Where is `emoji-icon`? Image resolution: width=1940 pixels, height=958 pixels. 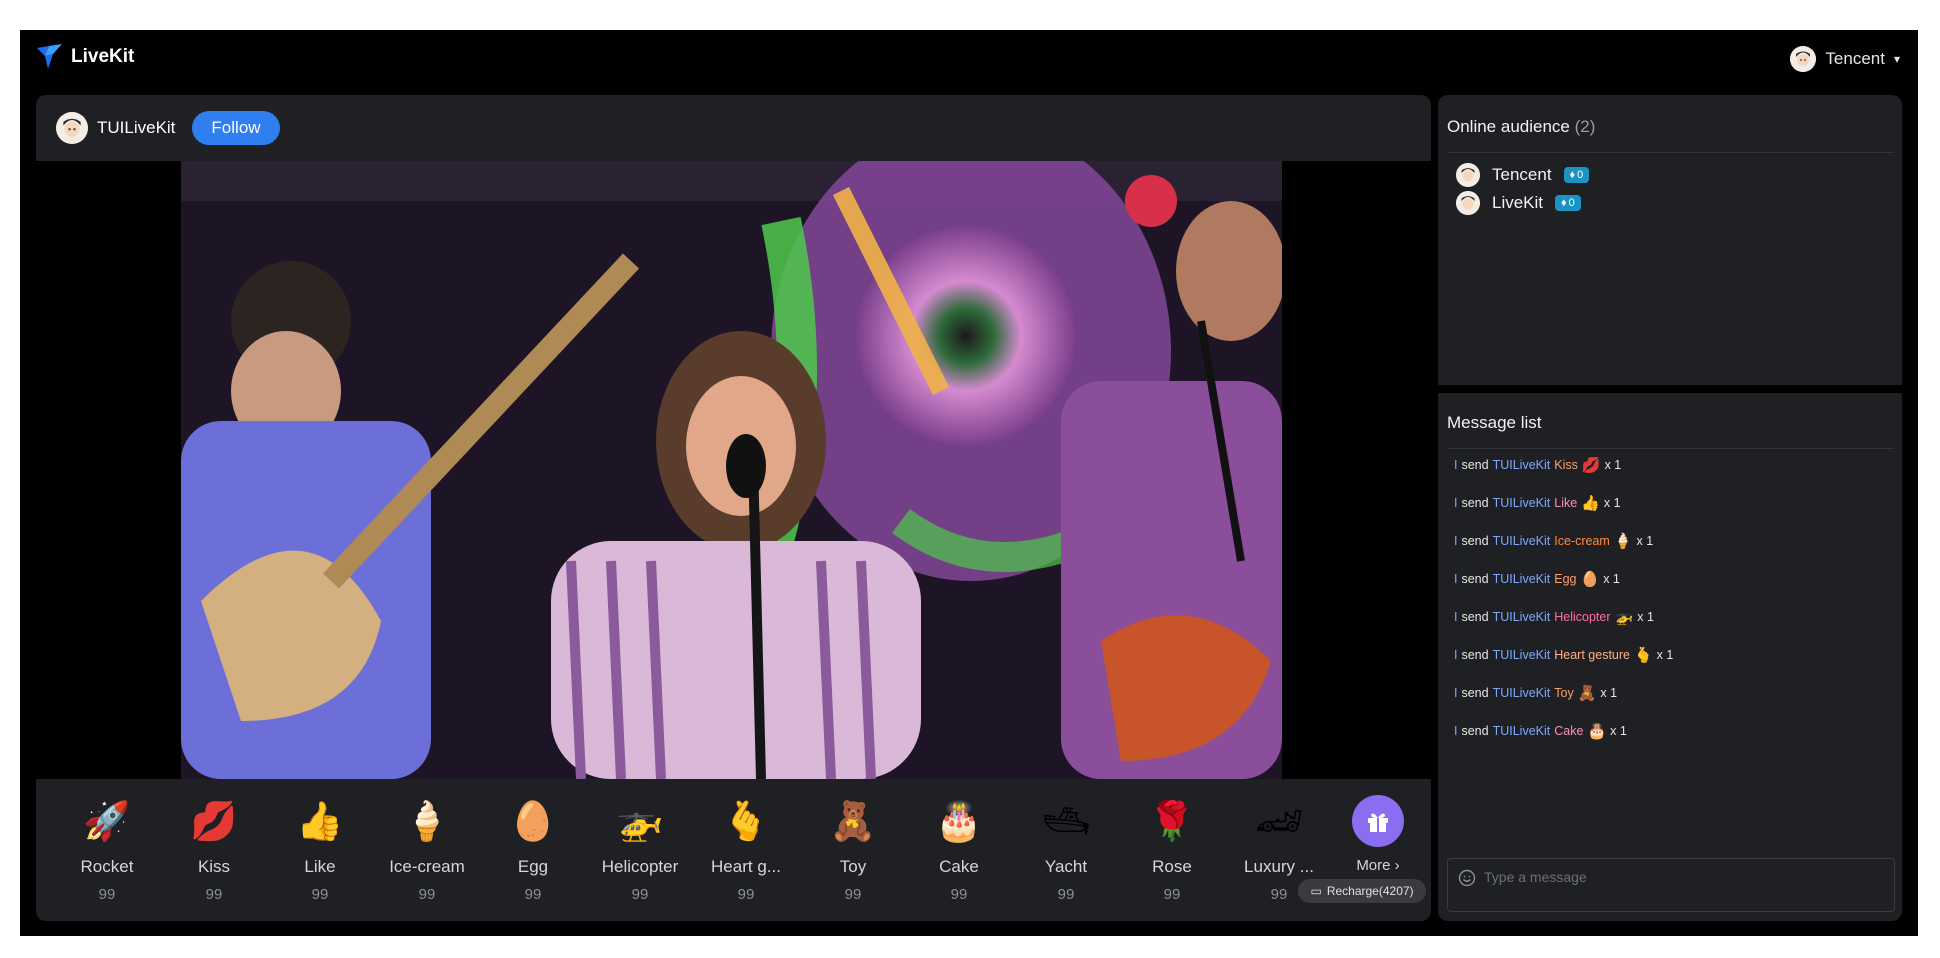
emoji-icon is located at coordinates (1467, 878).